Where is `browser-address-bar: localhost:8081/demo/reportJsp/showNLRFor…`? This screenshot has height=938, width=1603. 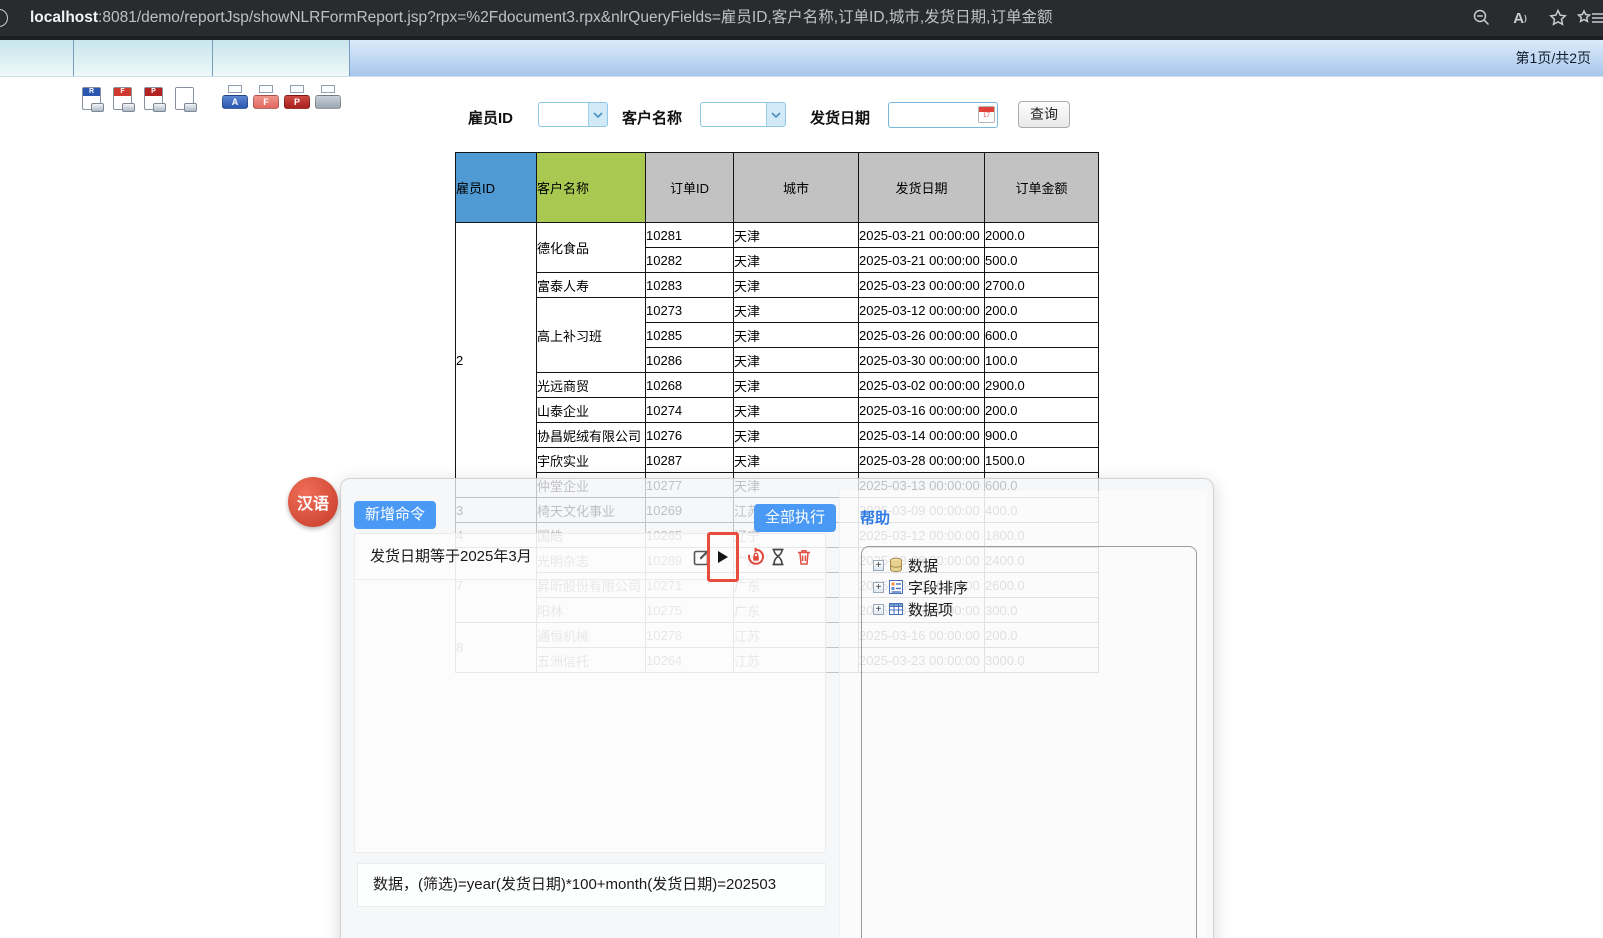 browser-address-bar: localhost:8081/demo/reportJsp/showNLRFor… is located at coordinates (801, 18).